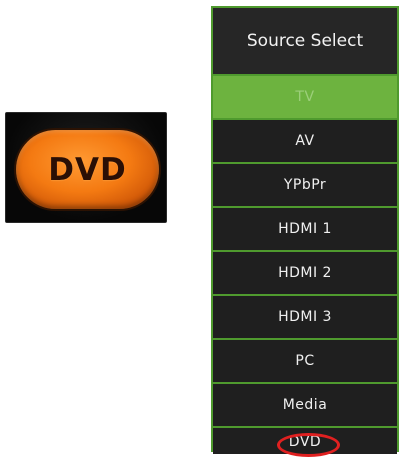 Image resolution: width=402 pixels, height=457 pixels. I want to click on source-item-label: HDMI 1, so click(305, 229).